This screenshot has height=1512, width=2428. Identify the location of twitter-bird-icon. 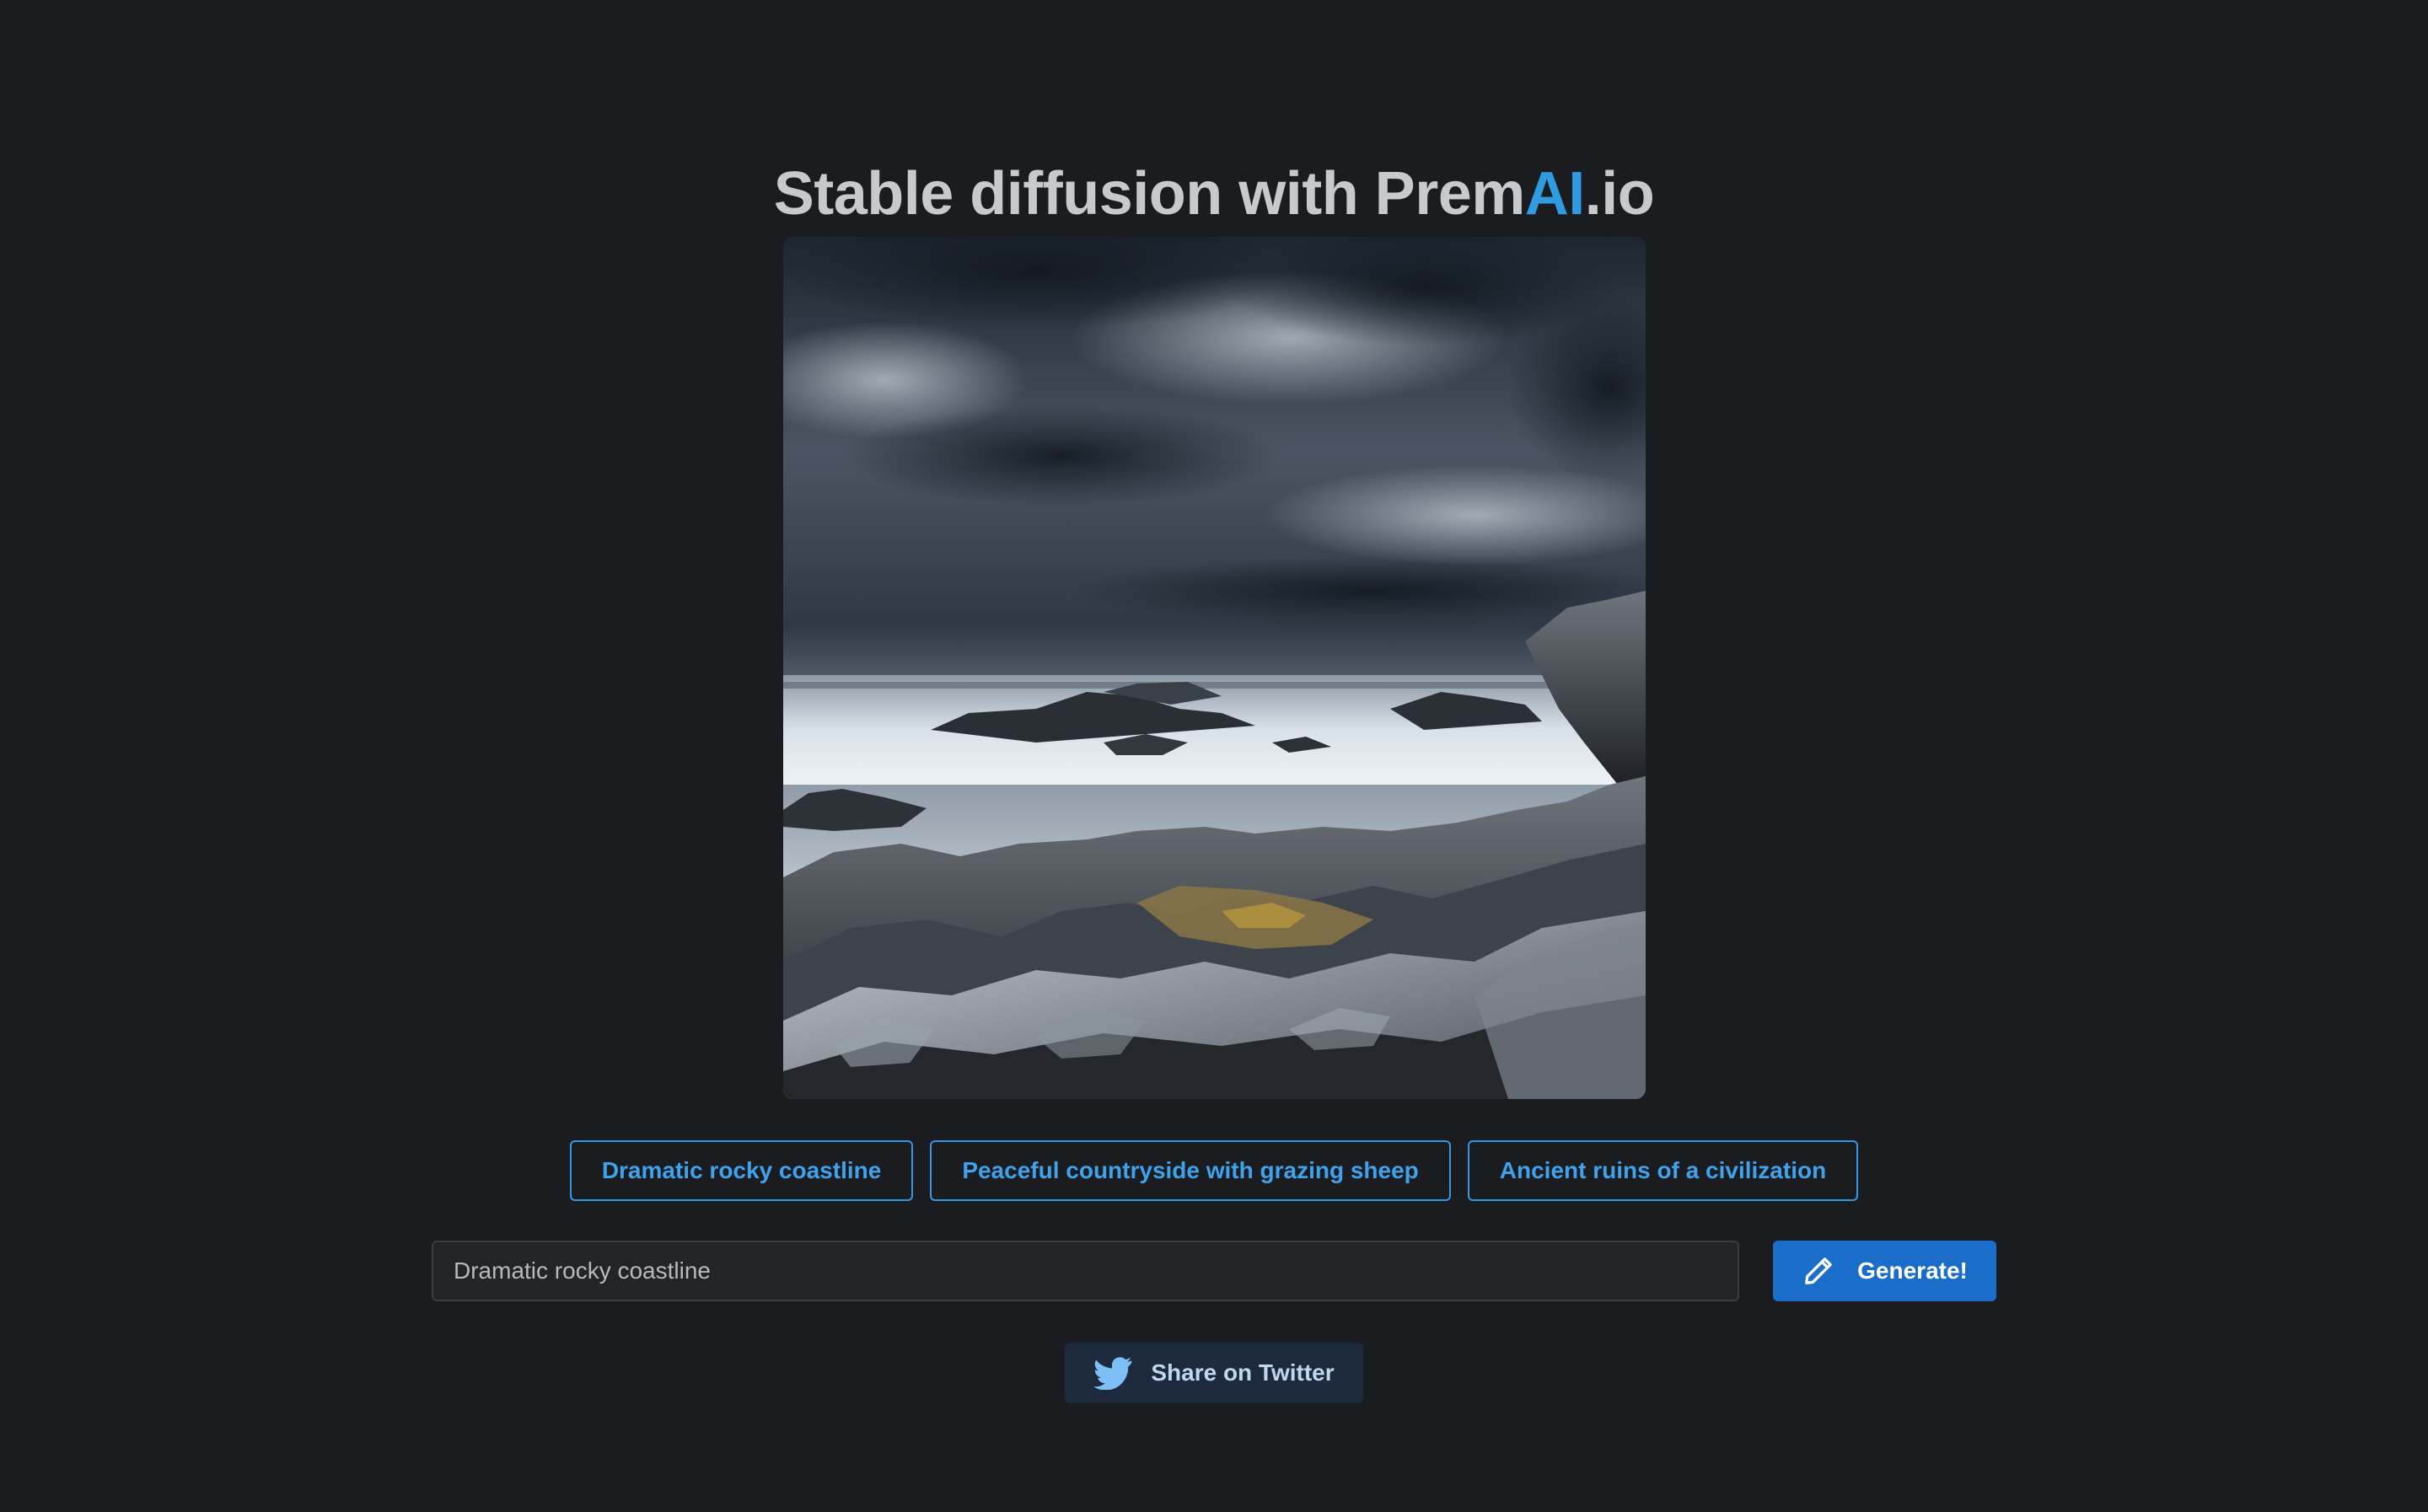
(1112, 1373).